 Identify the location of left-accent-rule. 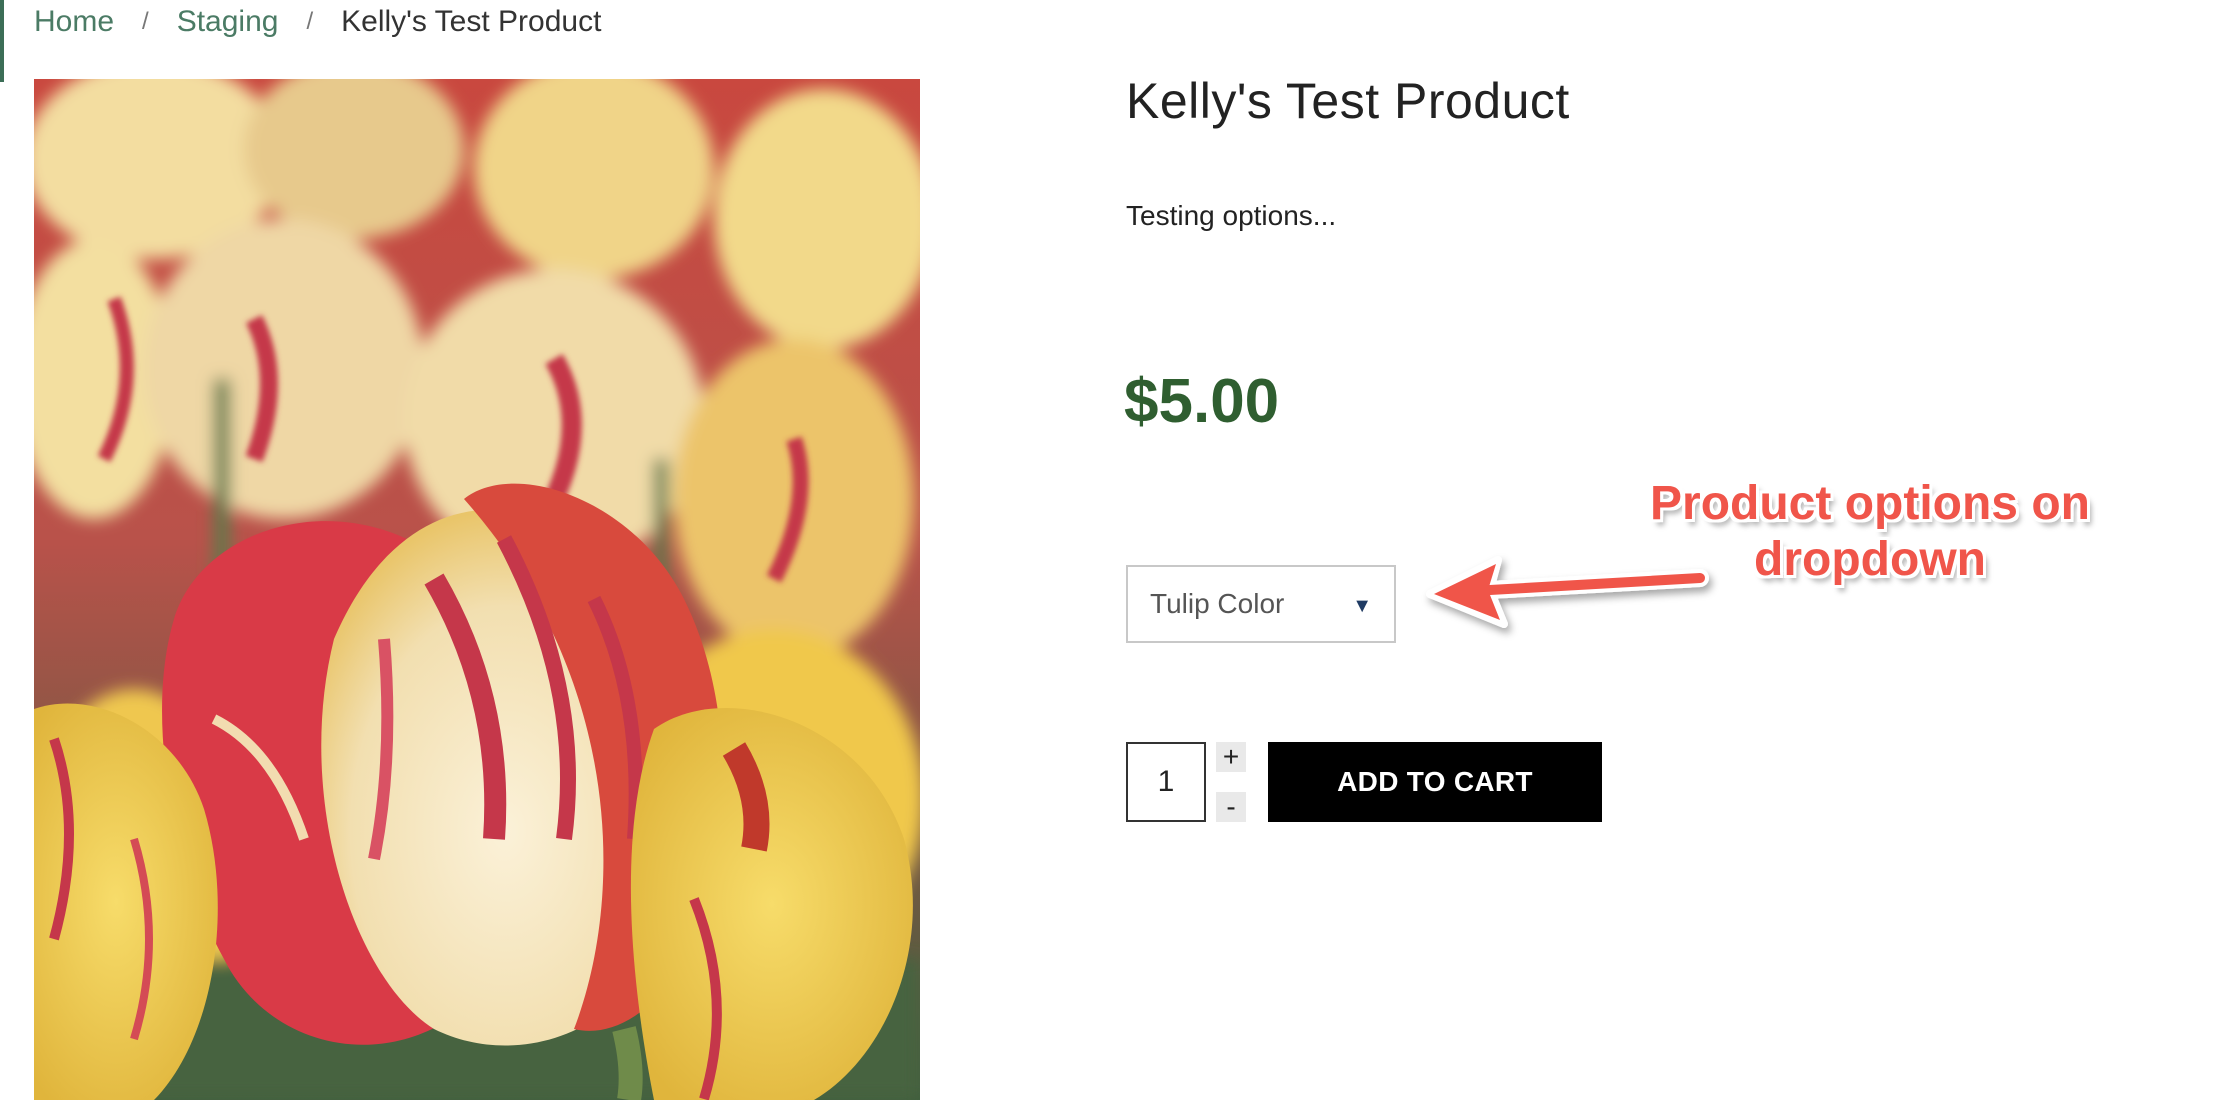
(2, 41).